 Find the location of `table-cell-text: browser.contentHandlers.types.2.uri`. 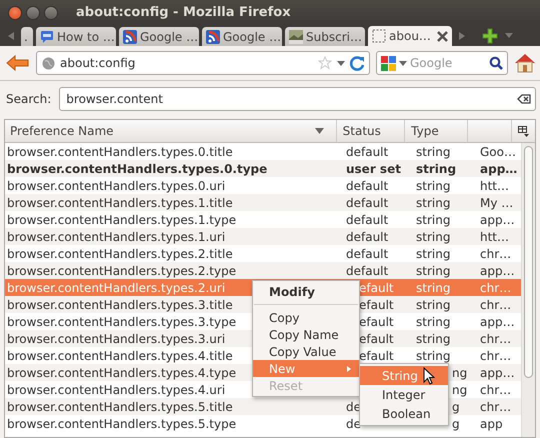

table-cell-text: browser.contentHandlers.types.2.uri is located at coordinates (116, 287).